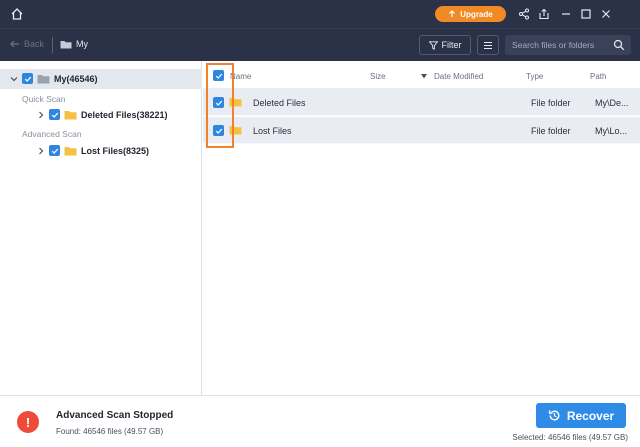 The image size is (640, 447). I want to click on filter-icon, so click(433, 45).